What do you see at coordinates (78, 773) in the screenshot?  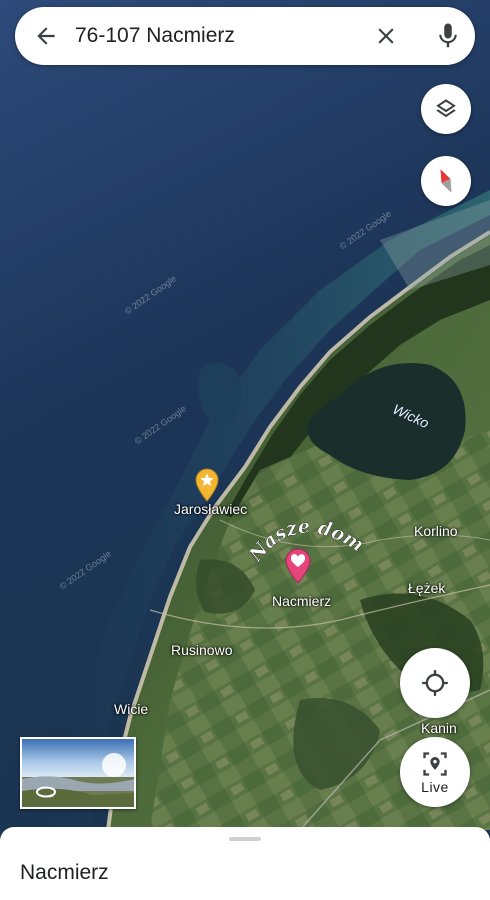 I see `street-view-thumbnail` at bounding box center [78, 773].